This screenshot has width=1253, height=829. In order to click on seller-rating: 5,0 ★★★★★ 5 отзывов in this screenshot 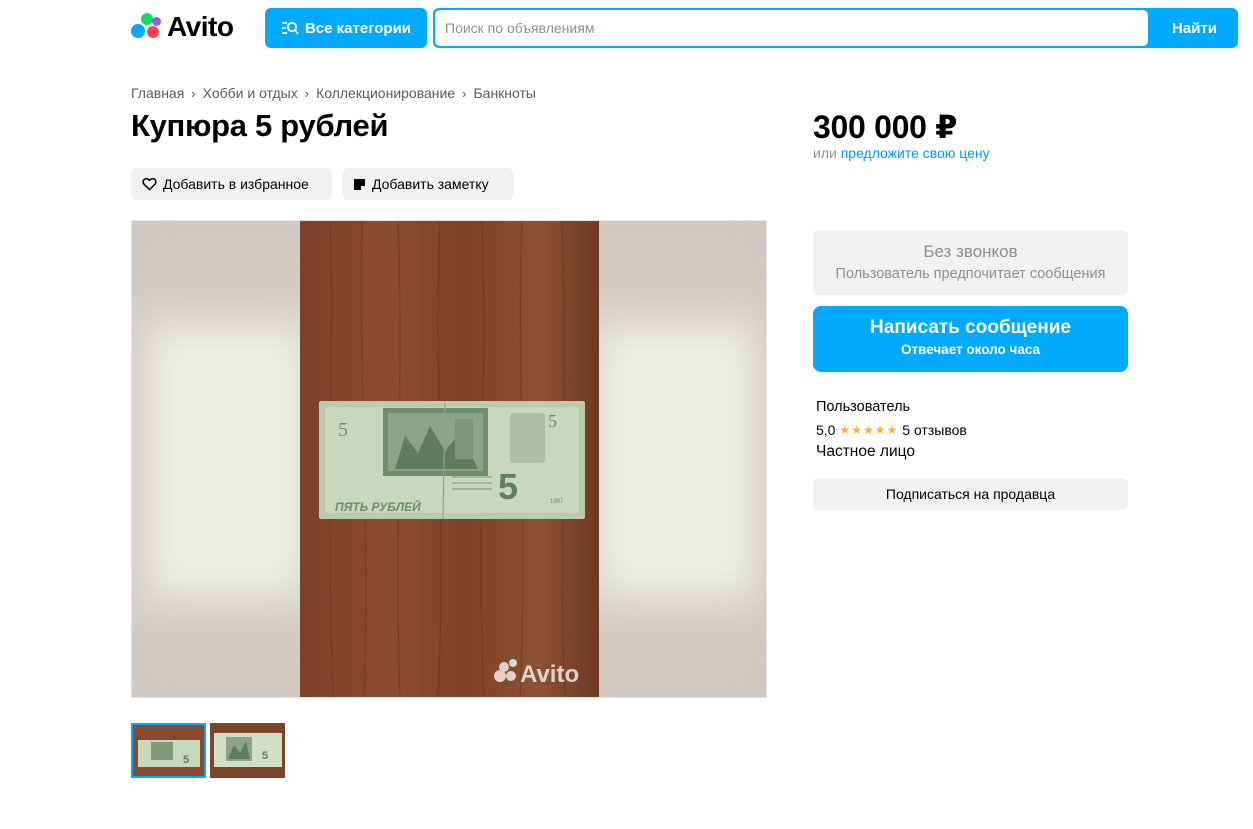, I will do `click(891, 430)`.